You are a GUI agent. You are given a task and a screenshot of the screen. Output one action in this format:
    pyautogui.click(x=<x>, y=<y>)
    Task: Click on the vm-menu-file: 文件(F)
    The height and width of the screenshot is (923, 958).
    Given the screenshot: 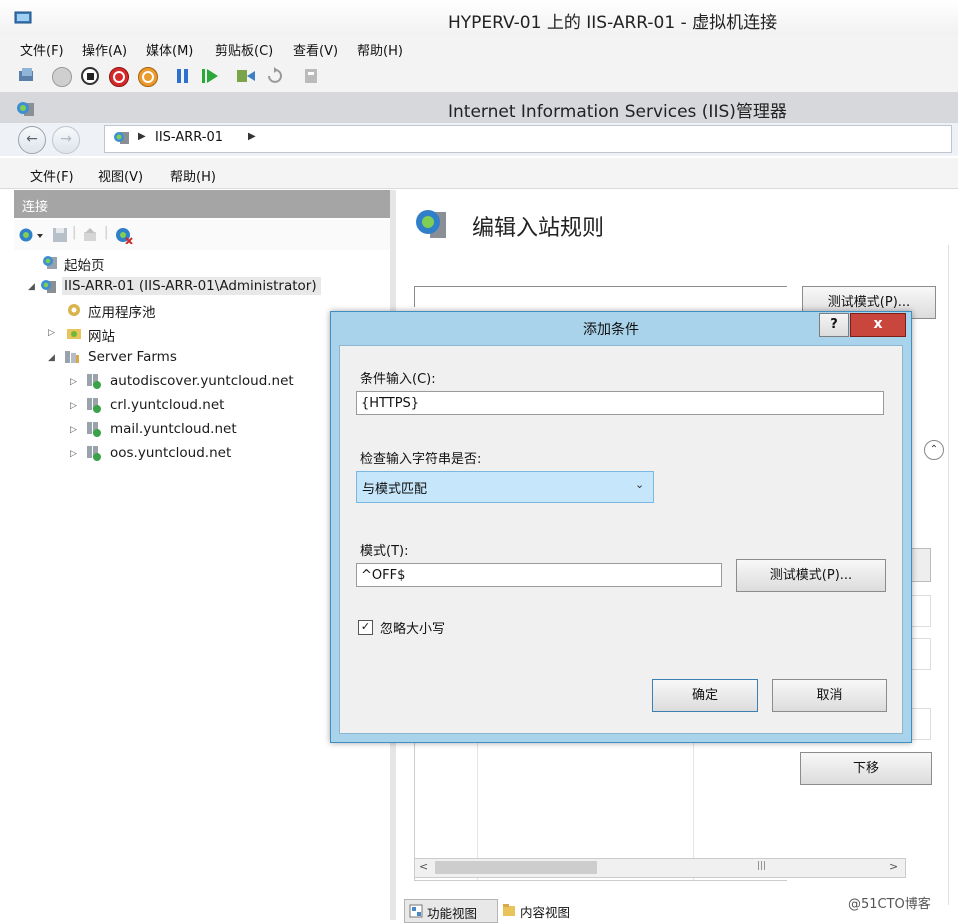 What is the action you would take?
    pyautogui.click(x=42, y=49)
    